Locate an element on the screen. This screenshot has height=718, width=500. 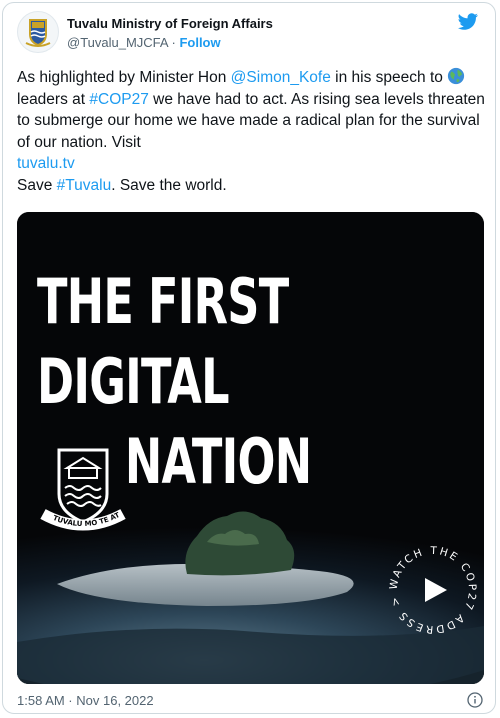
globe-icon is located at coordinates (456, 76).